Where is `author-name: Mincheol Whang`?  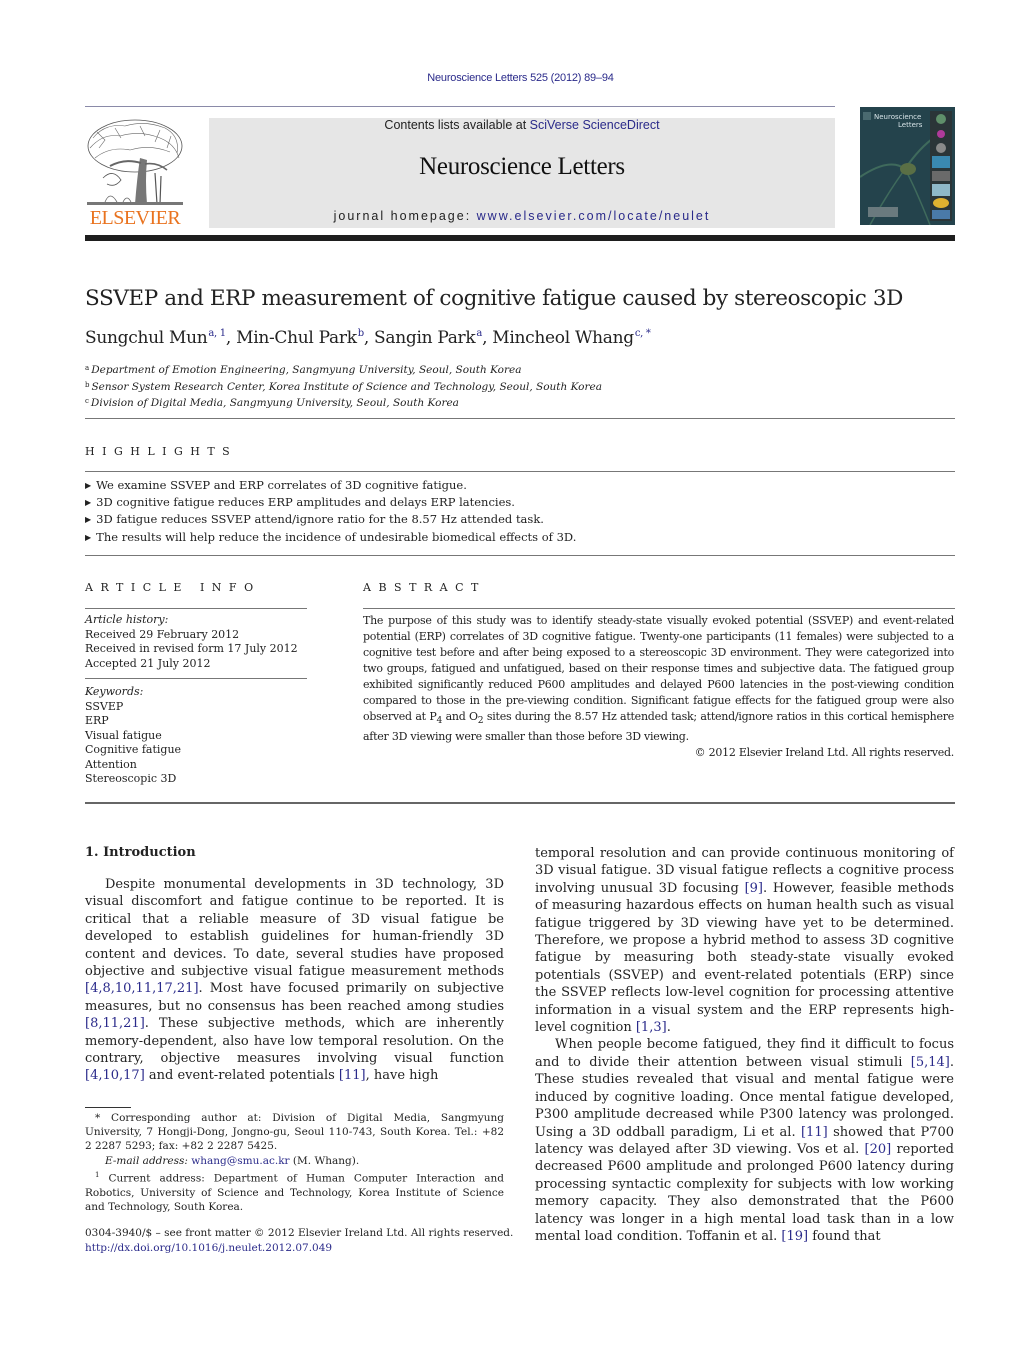 author-name: Mincheol Whang is located at coordinates (563, 338).